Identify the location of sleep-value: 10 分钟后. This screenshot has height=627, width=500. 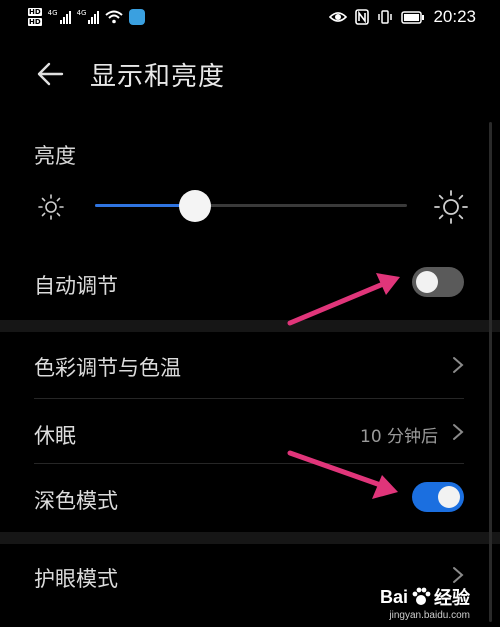
(399, 437).